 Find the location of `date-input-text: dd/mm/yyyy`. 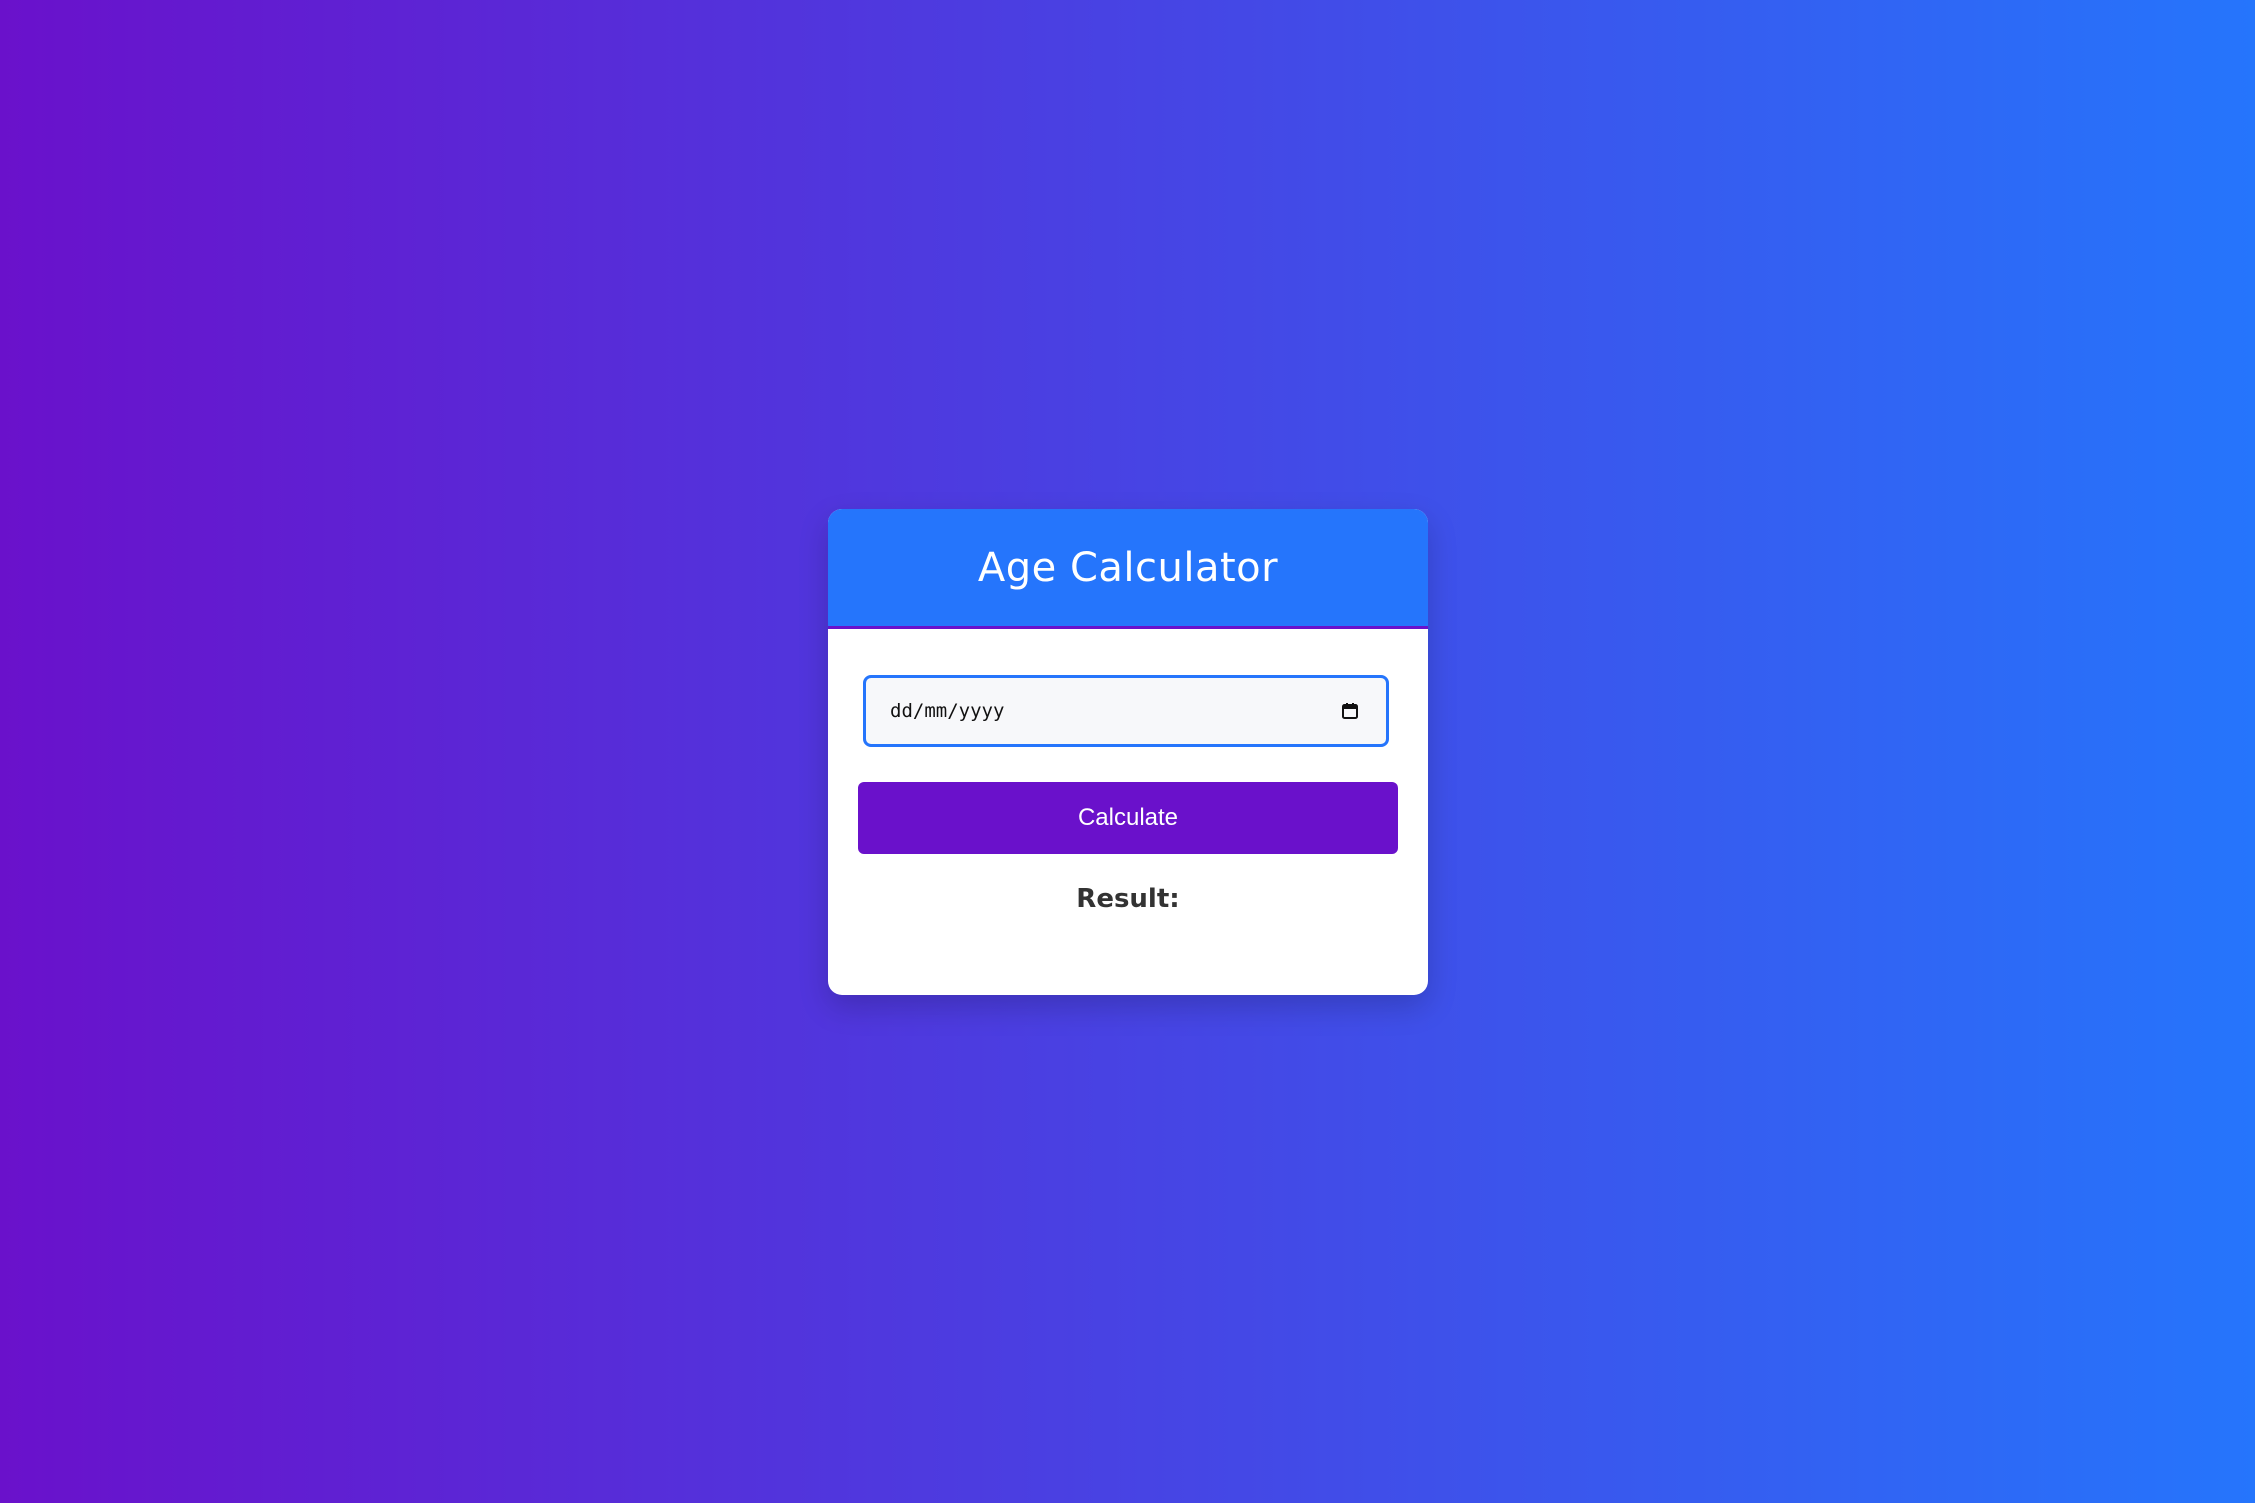

date-input-text: dd/mm/yyyy is located at coordinates (1115, 711).